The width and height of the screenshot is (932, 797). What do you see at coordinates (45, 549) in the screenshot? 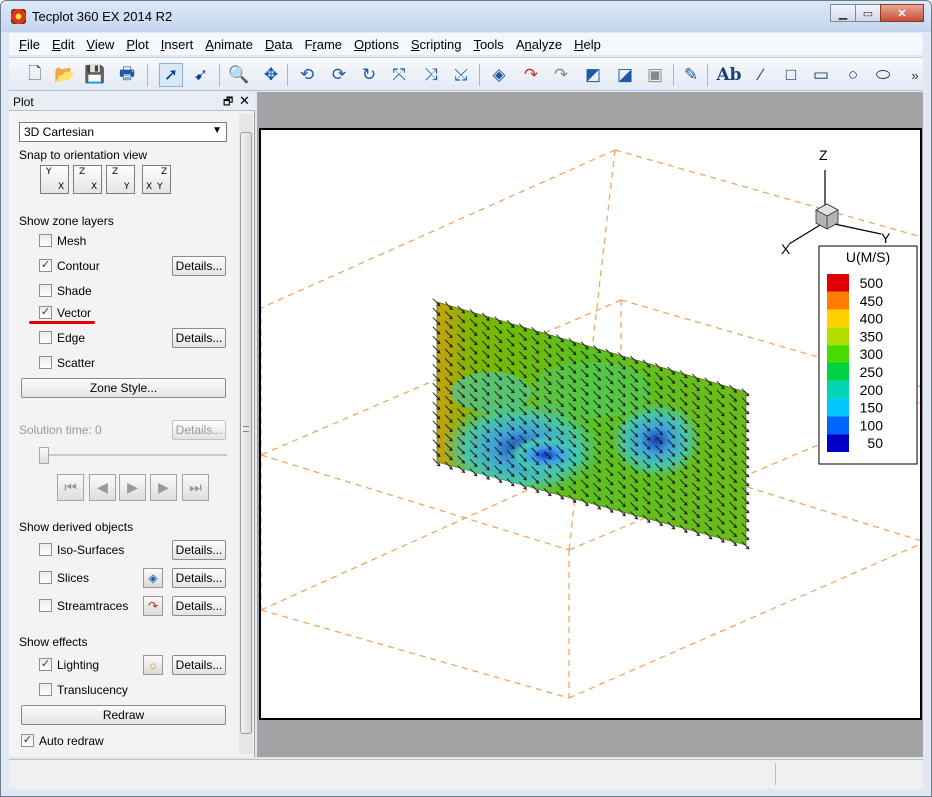
I see `iso-surfaces-checkbox` at bounding box center [45, 549].